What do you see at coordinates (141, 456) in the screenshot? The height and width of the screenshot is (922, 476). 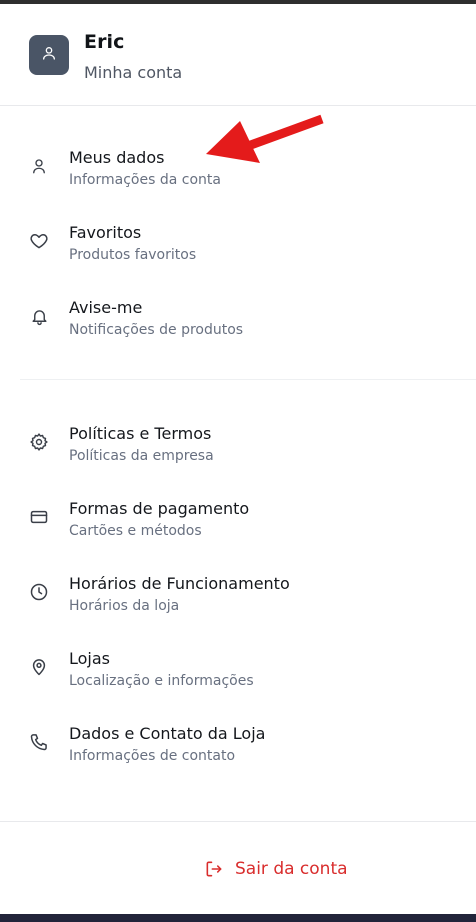 I see `menu-item-subtitle: Políticas da empresa` at bounding box center [141, 456].